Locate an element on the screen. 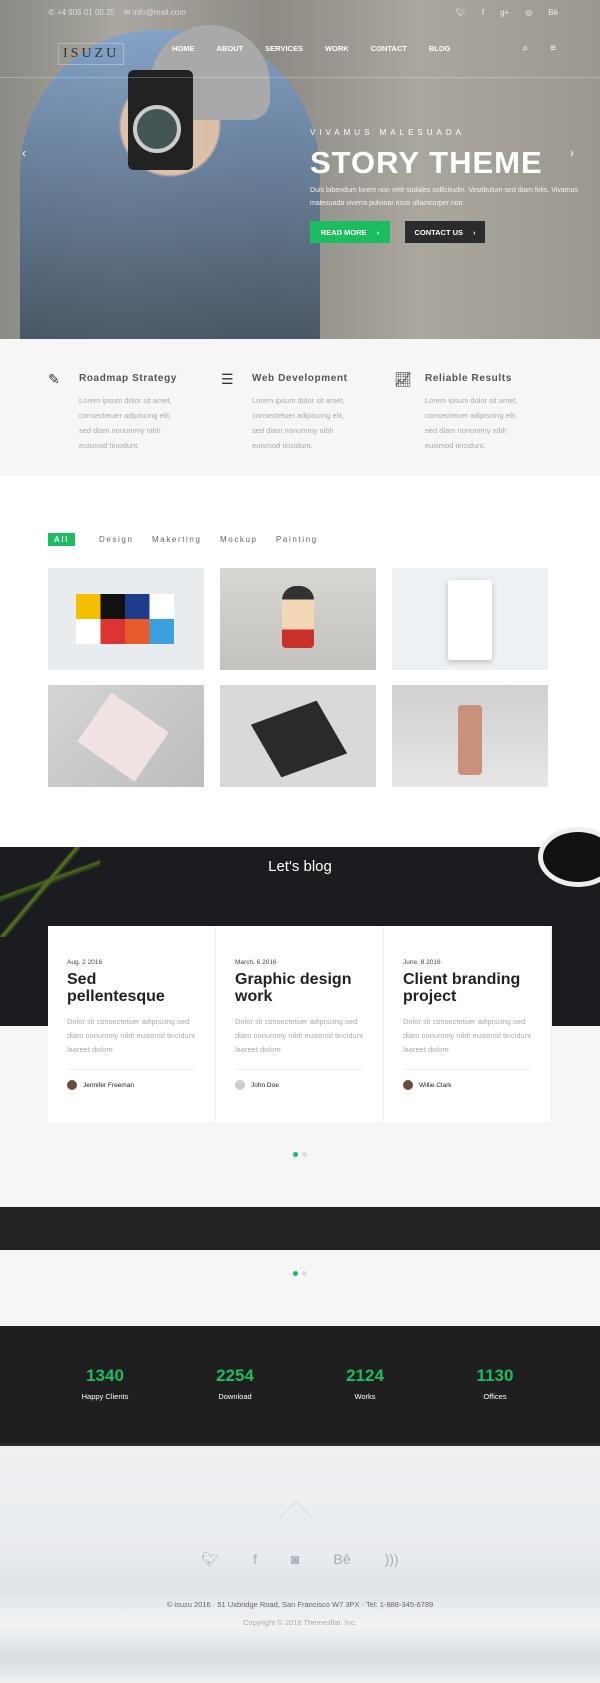 This screenshot has width=600, height=1683. stat-label: Offices is located at coordinates (495, 1396).